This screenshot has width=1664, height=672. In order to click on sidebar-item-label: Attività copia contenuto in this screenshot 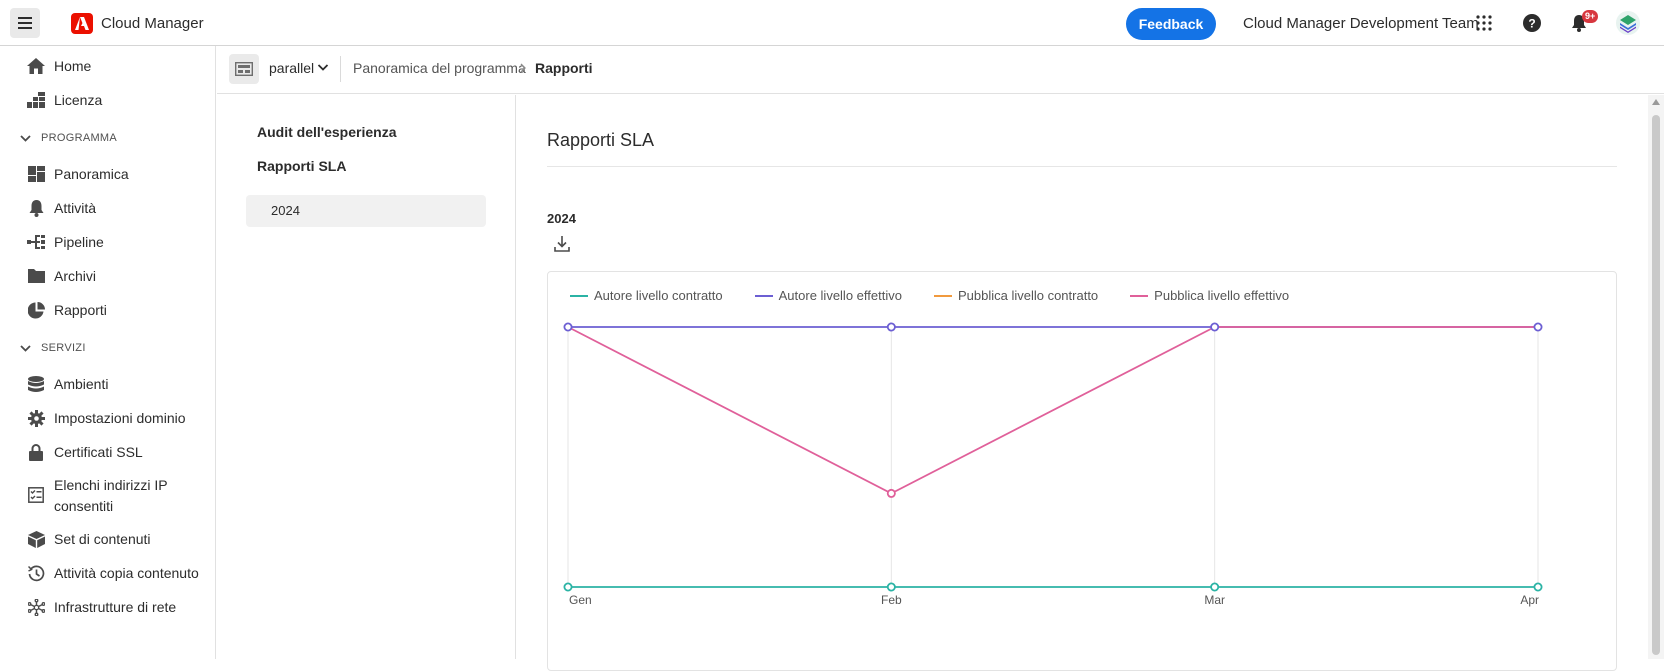, I will do `click(126, 573)`.